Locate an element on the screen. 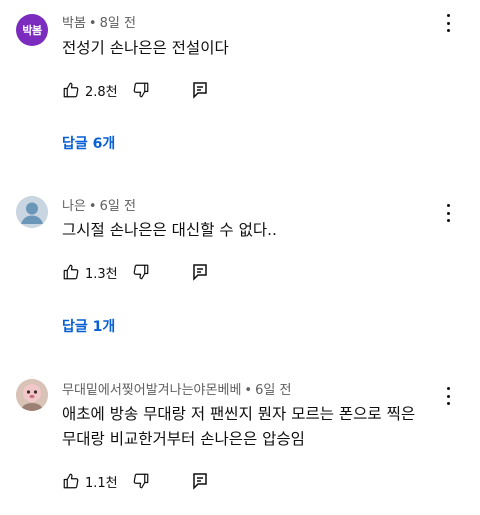 This screenshot has height=515, width=480. comment-text-line-2: 무대랑 비교한거부터 손나은은 압승임 is located at coordinates (183, 439).